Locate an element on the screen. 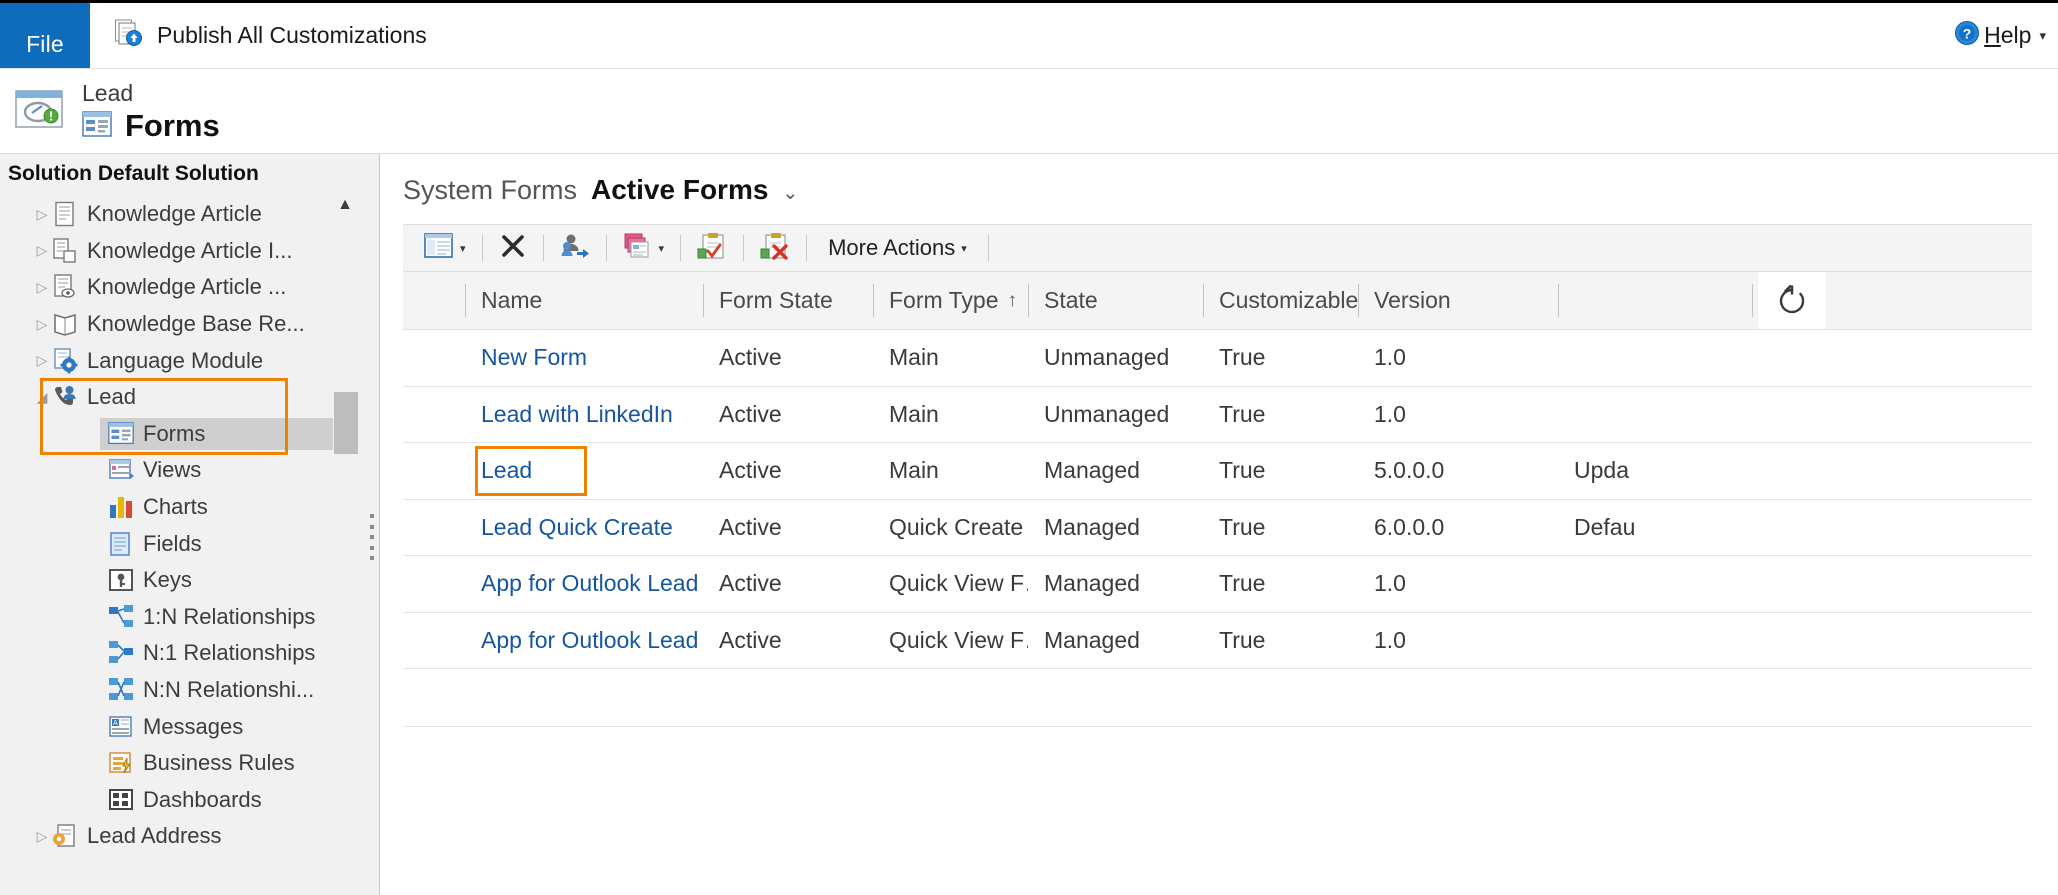 The image size is (2058, 895). expanded-arrow-icon: ◢ is located at coordinates (42, 397).